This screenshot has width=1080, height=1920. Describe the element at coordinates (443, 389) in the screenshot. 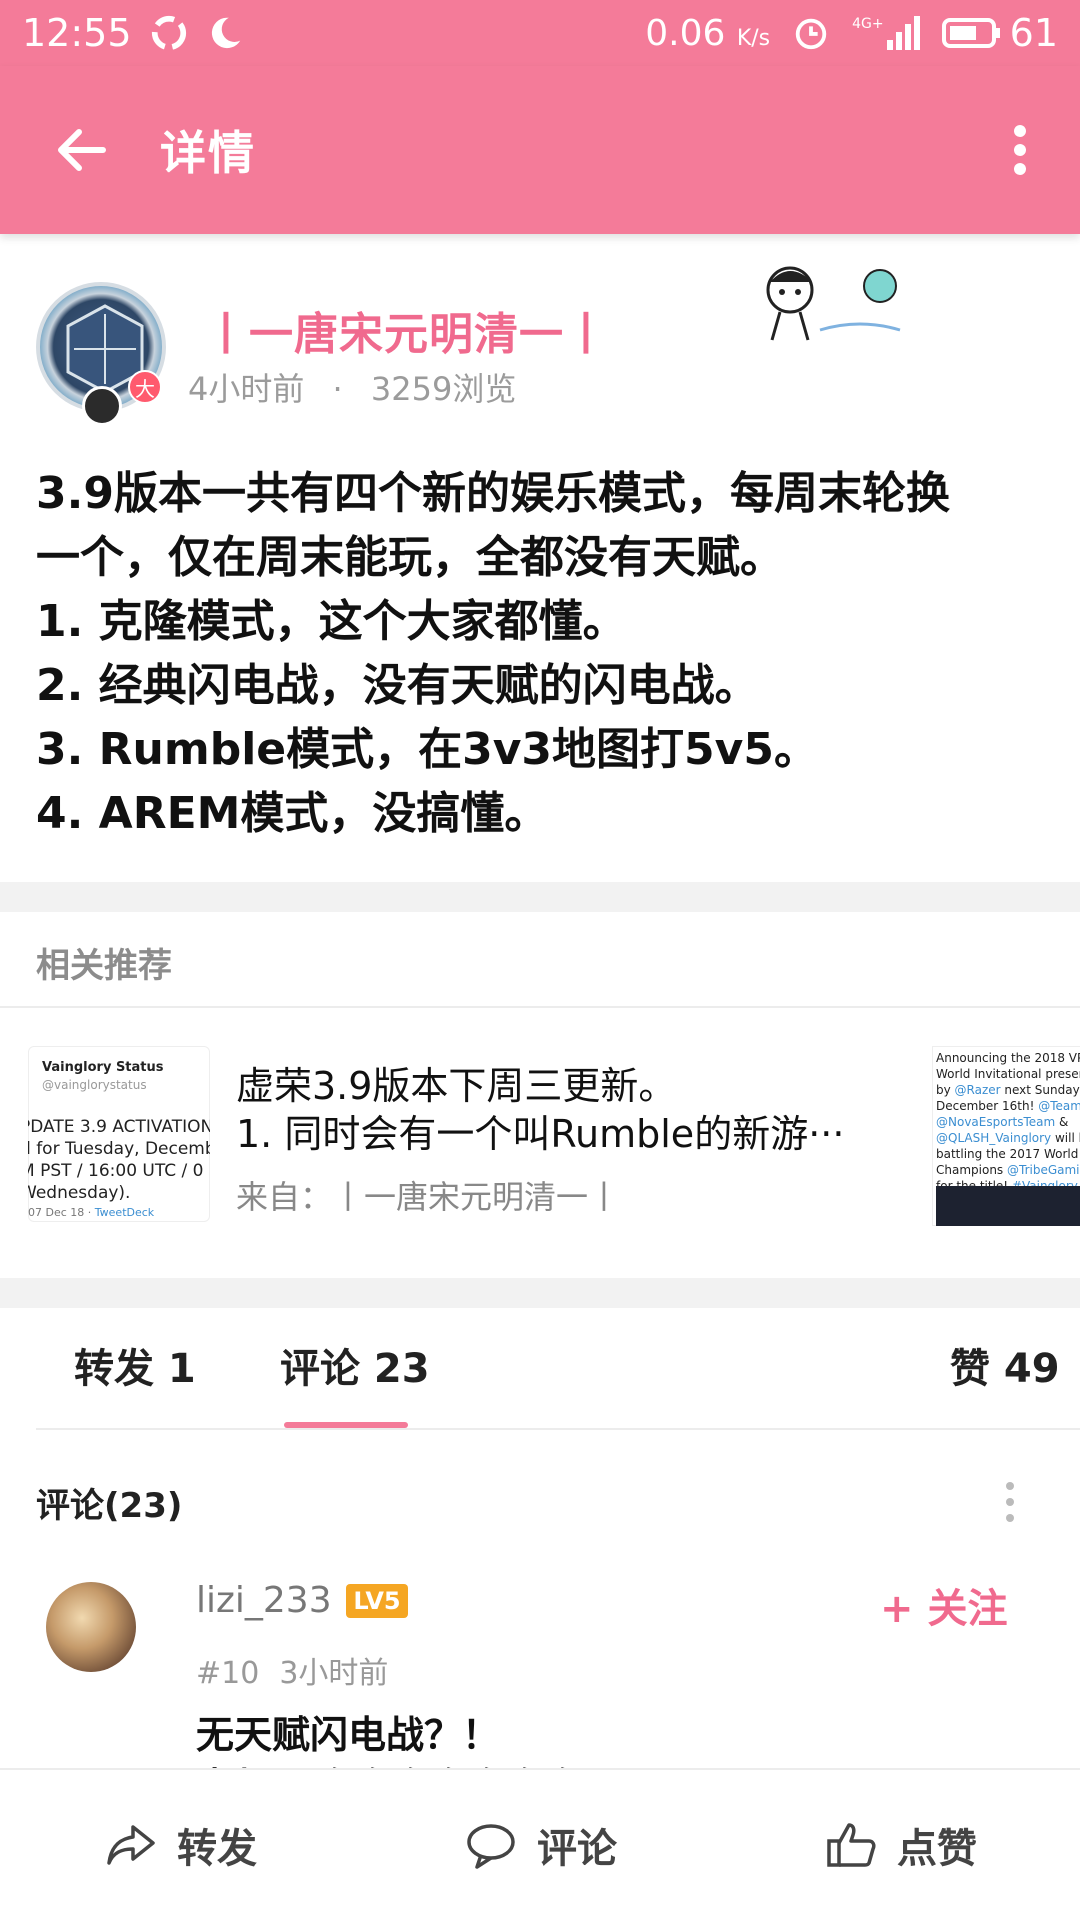

I see `post-views: 3259浏览` at that location.